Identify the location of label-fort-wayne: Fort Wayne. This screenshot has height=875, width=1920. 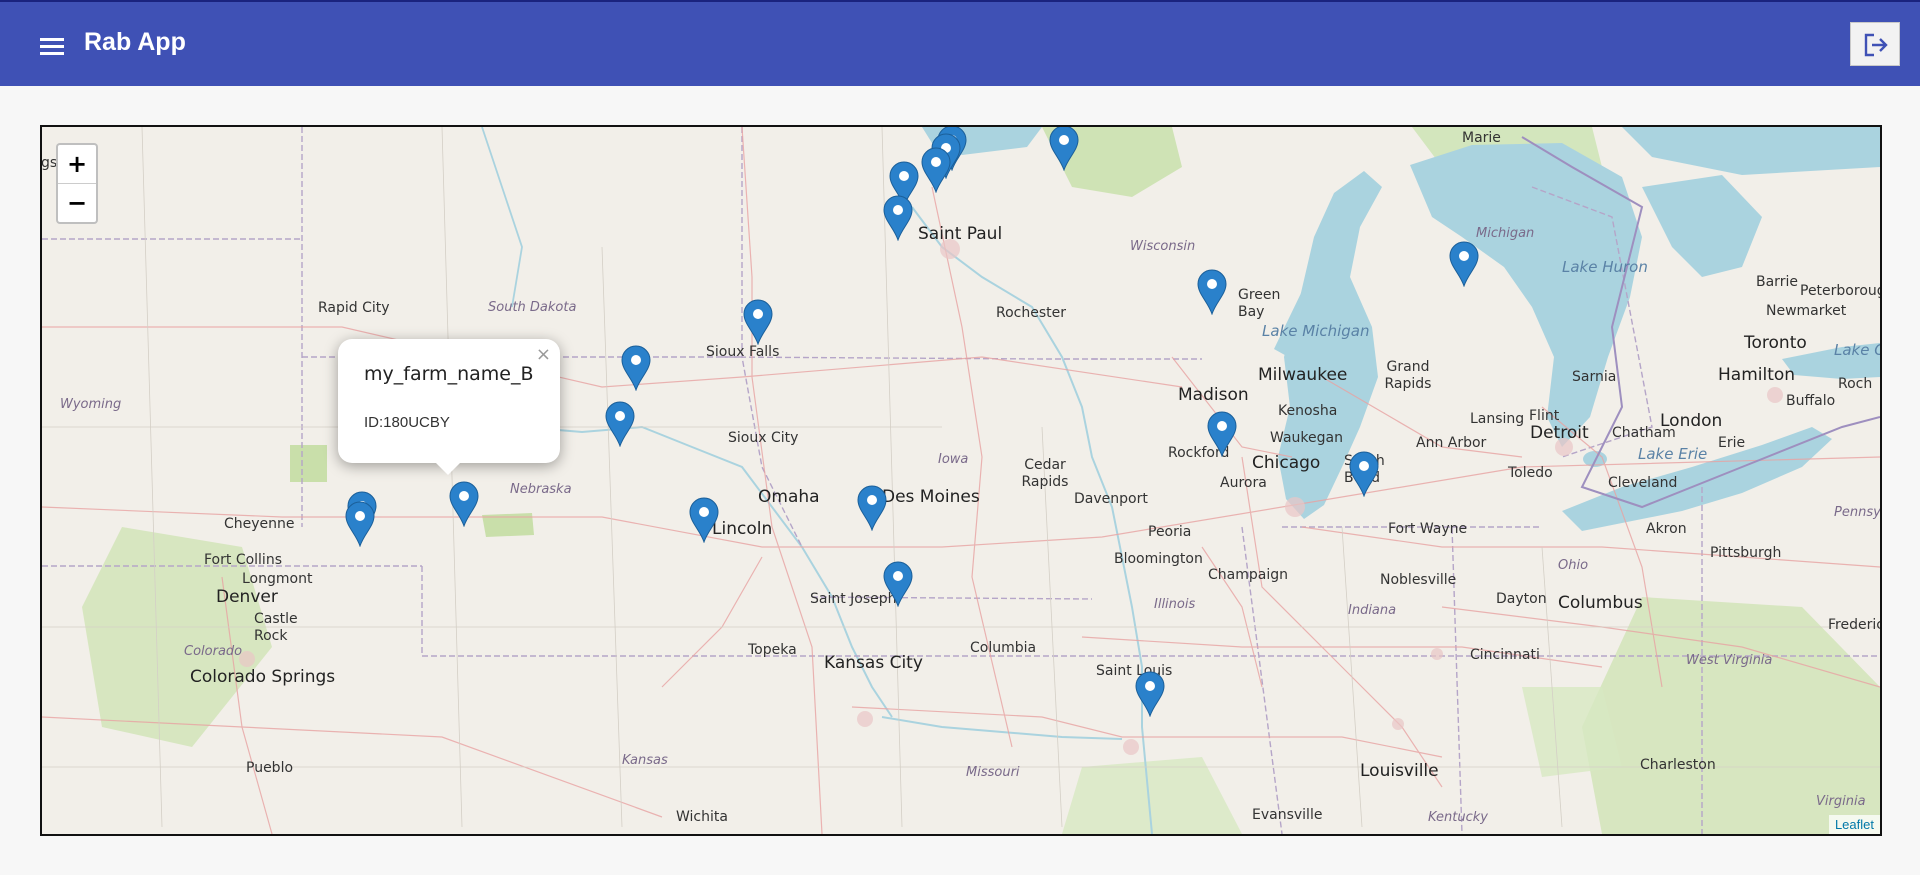
(1428, 529).